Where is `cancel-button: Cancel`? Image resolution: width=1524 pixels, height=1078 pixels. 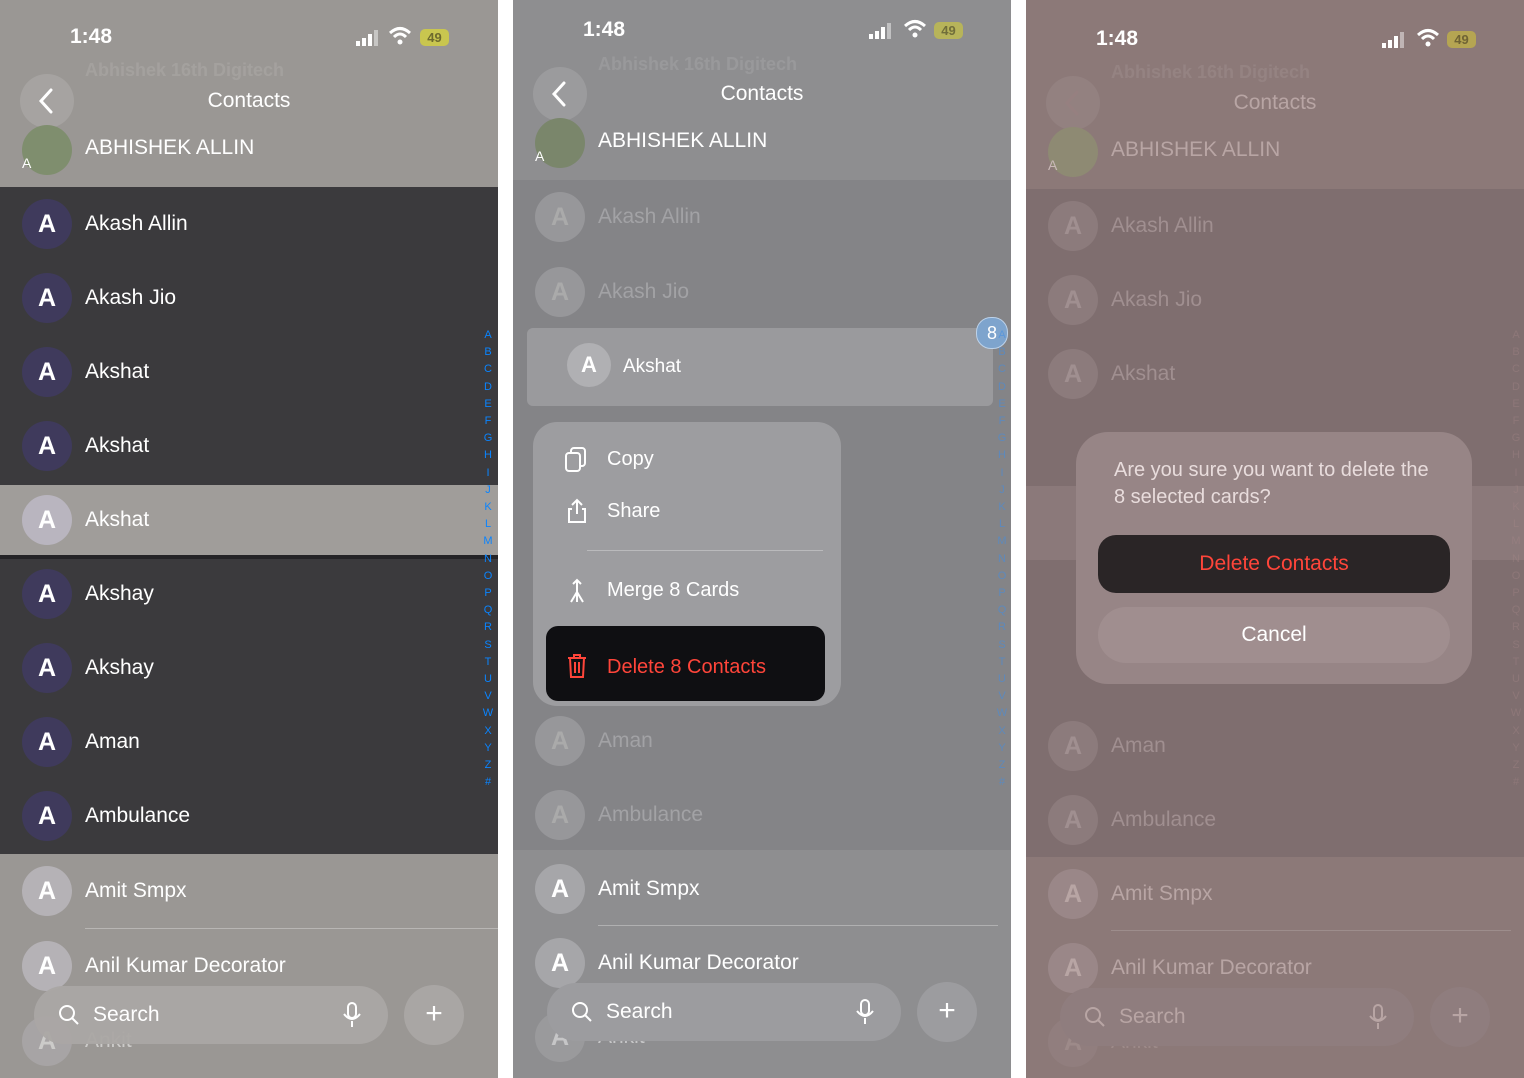
cancel-button: Cancel is located at coordinates (1274, 635).